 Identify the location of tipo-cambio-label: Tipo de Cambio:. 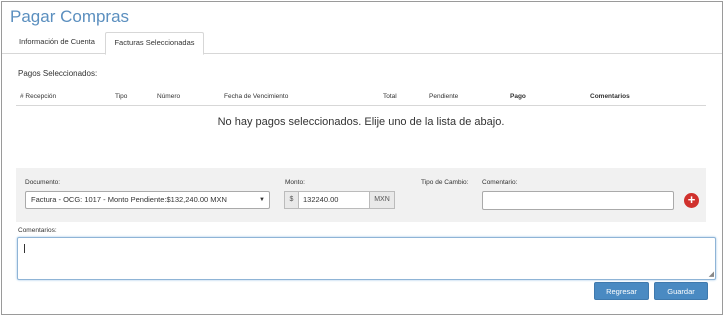
(445, 182).